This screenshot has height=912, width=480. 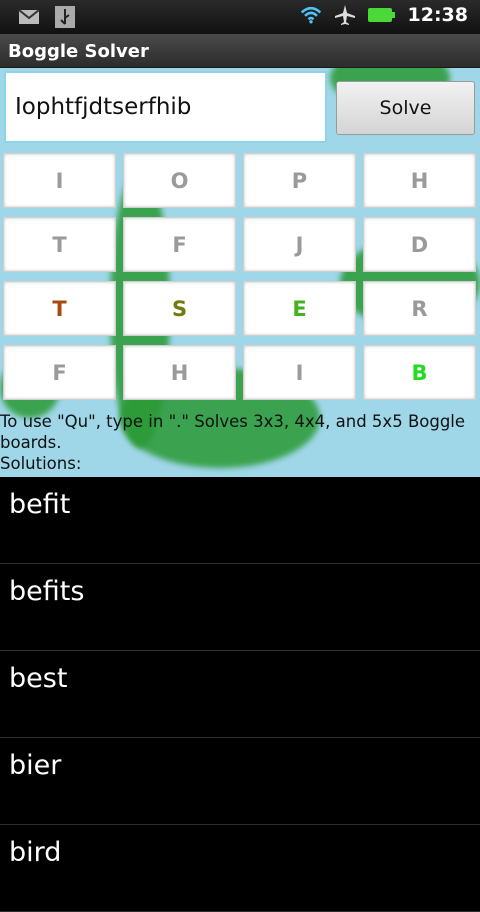 I want to click on board-cell: S, so click(x=179, y=308).